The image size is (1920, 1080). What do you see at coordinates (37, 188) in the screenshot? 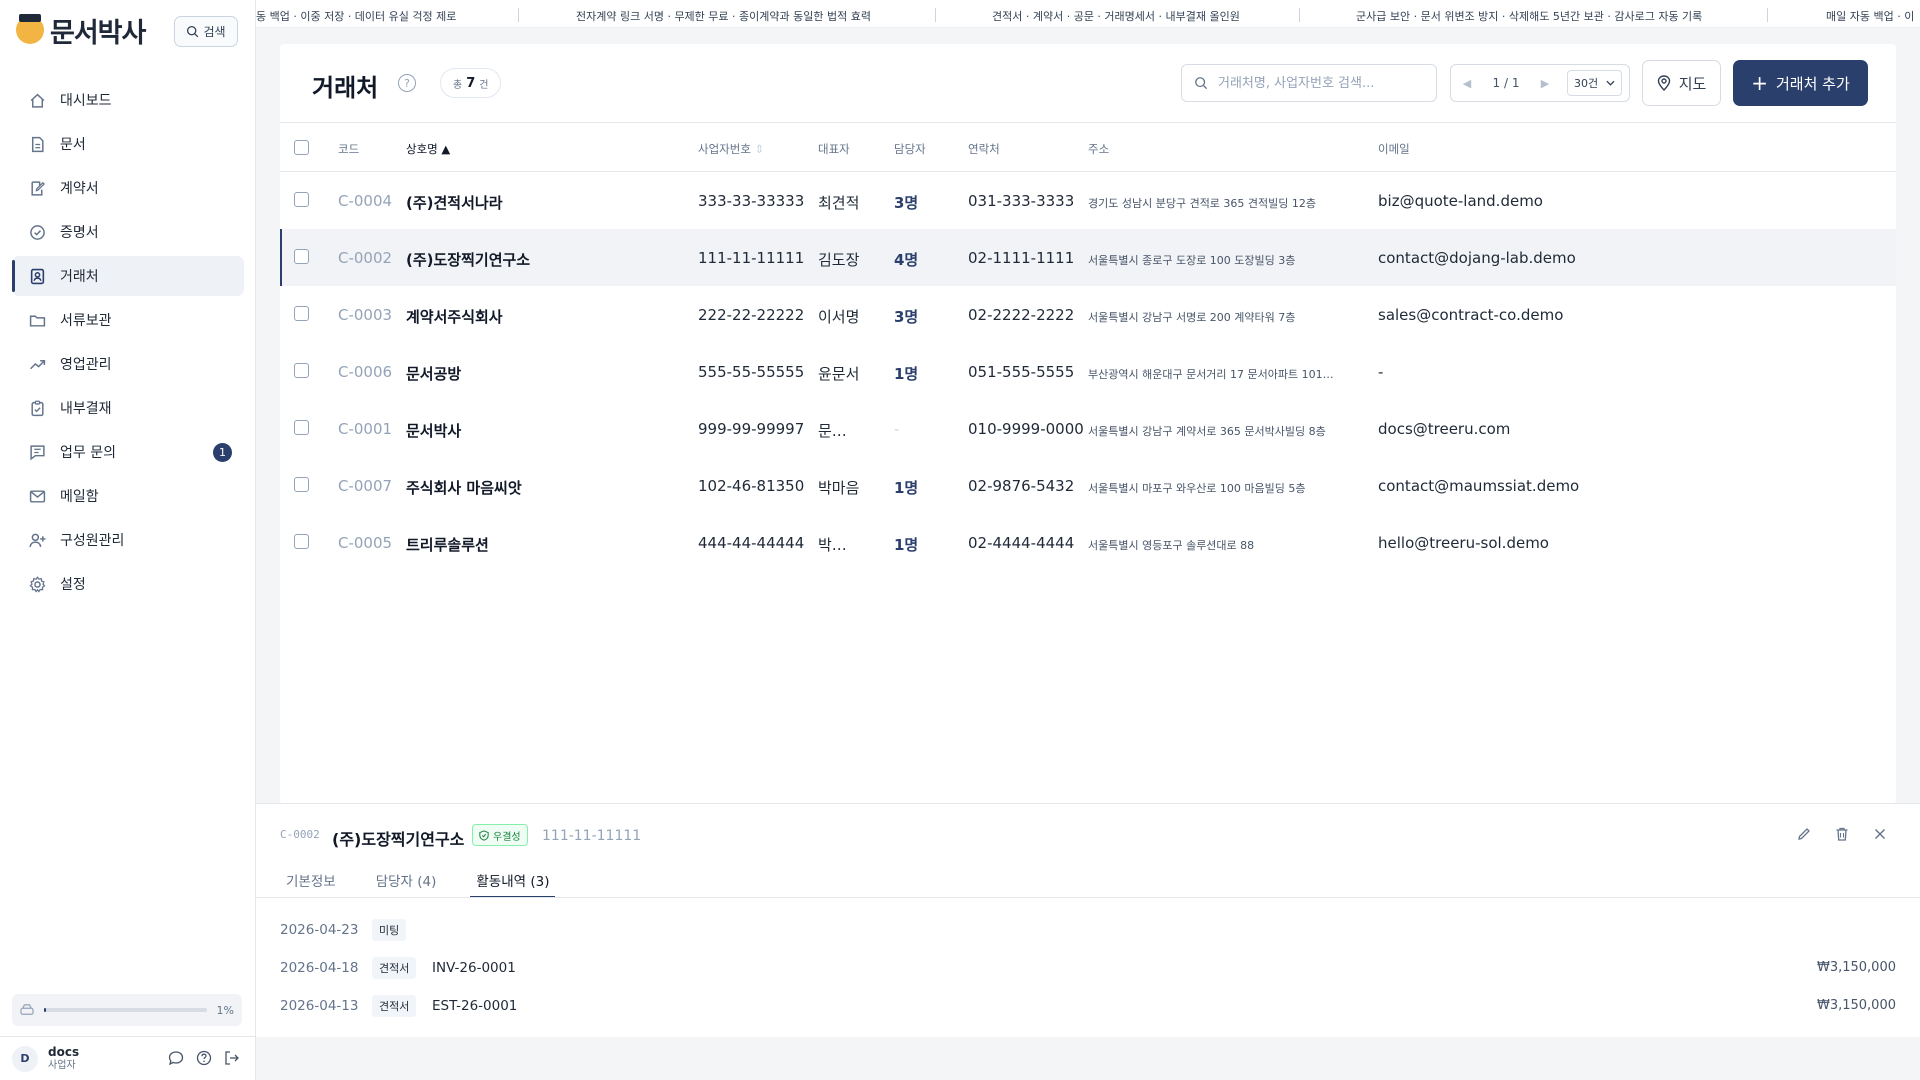
I see `contract-icon` at bounding box center [37, 188].